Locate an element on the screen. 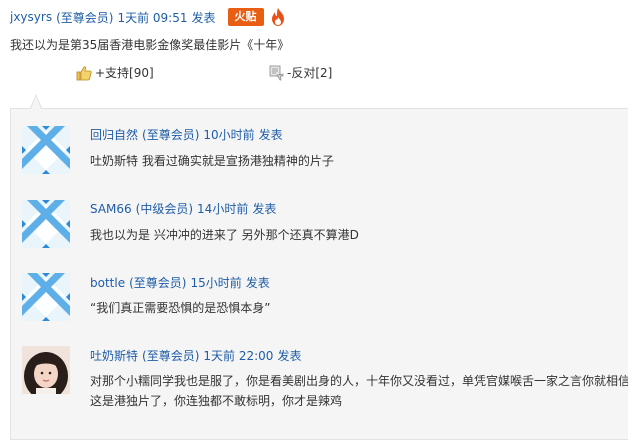 Image resolution: width=628 pixels, height=440 pixels. post-header: jxysyrs (至尊会员) 1天前 09:51 发表 火贴 is located at coordinates (148, 17).